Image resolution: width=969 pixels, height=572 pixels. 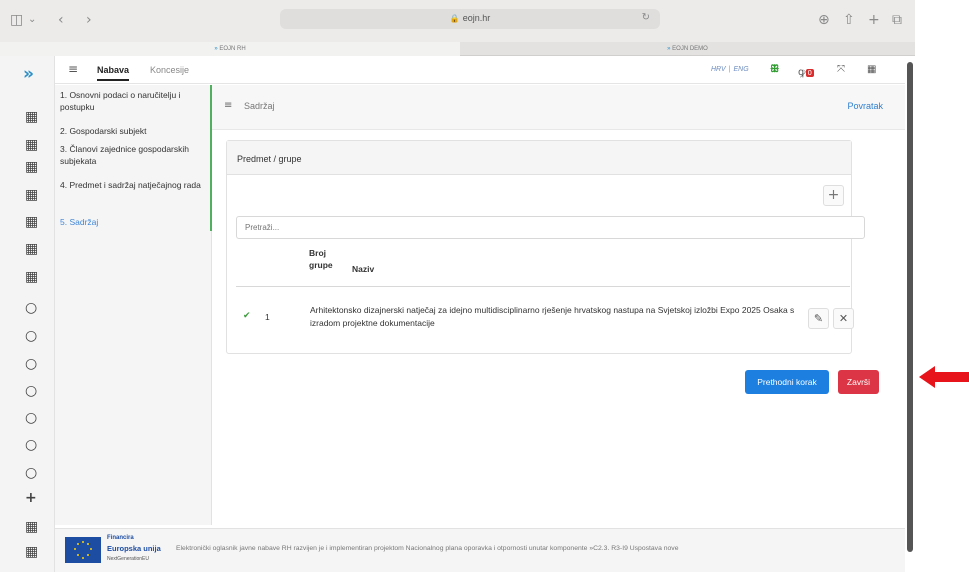 What do you see at coordinates (944, 377) in the screenshot?
I see `annotation-arrow-icon` at bounding box center [944, 377].